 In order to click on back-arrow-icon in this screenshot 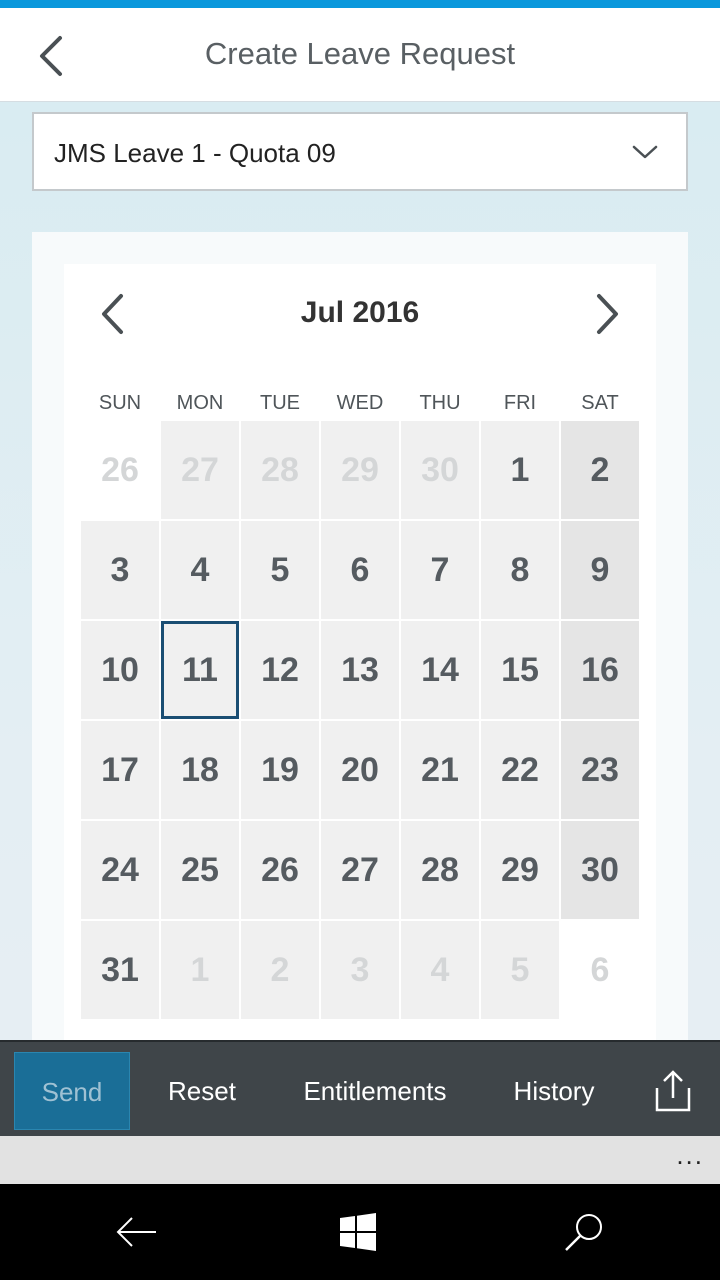, I will do `click(136, 1232)`.